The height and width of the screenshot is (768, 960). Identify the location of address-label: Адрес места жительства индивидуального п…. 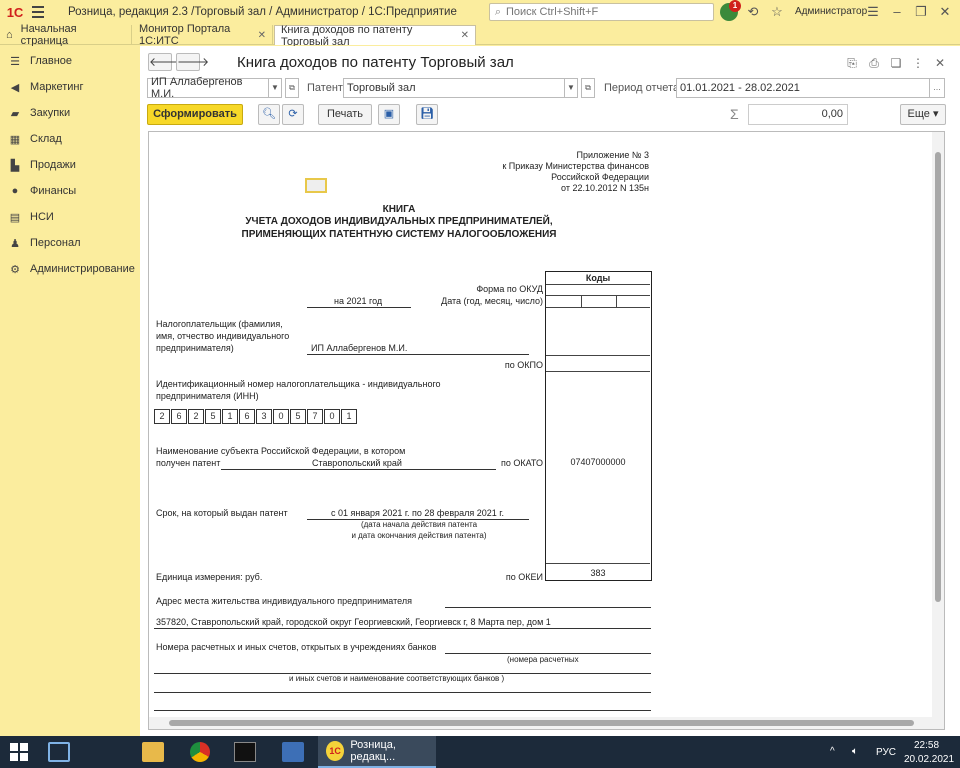
(284, 601).